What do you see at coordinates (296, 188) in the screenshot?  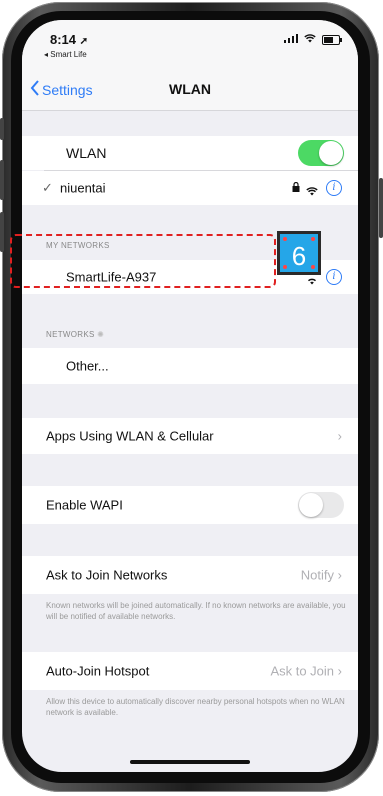 I see `lock-icon` at bounding box center [296, 188].